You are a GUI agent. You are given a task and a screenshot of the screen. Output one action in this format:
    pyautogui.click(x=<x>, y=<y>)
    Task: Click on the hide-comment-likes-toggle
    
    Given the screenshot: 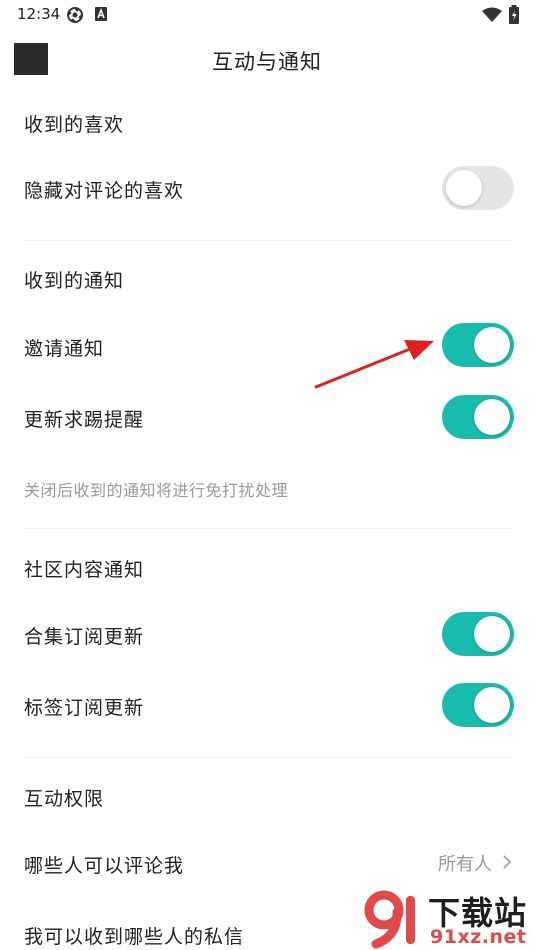 What is the action you would take?
    pyautogui.click(x=478, y=188)
    